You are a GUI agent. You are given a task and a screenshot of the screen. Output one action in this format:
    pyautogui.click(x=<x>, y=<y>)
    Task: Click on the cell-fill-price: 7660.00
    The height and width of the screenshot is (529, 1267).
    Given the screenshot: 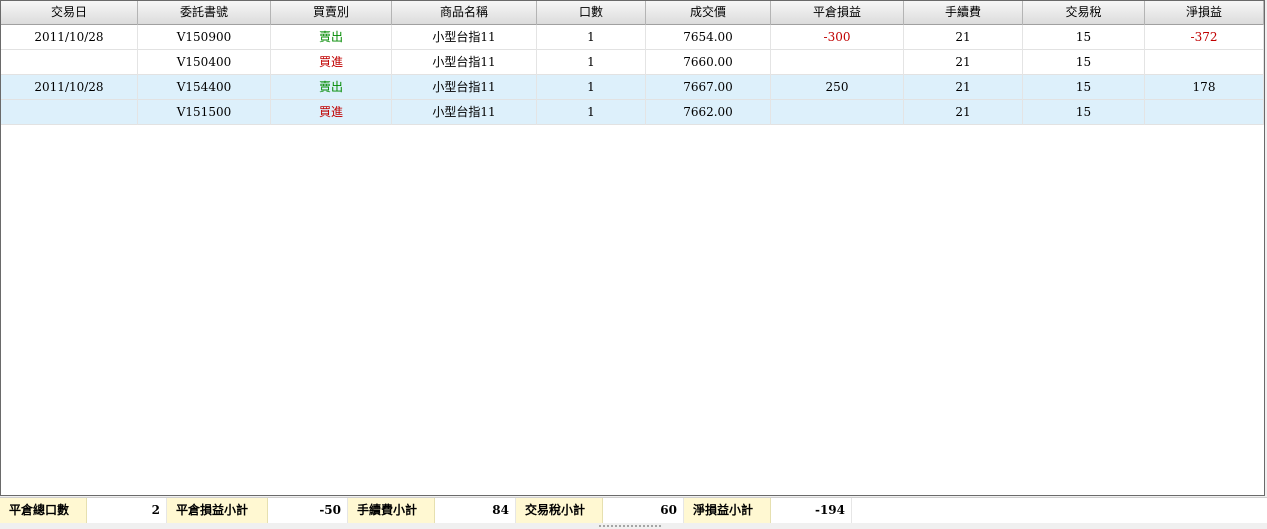 What is the action you would take?
    pyautogui.click(x=708, y=62)
    